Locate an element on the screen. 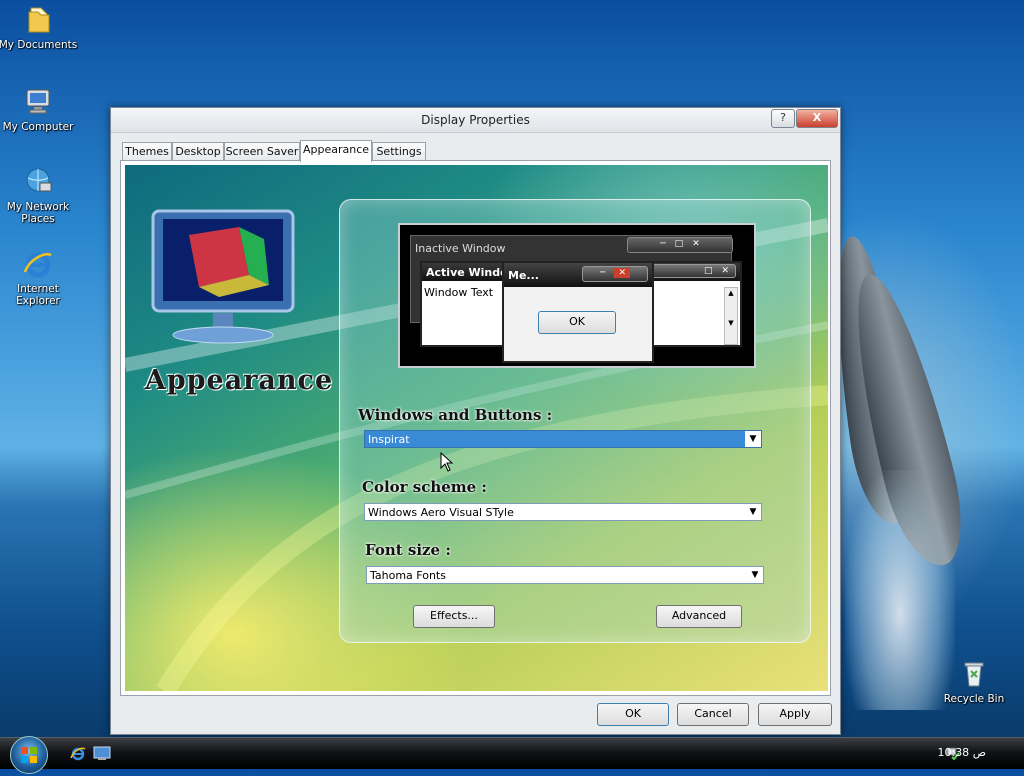 The width and height of the screenshot is (1024, 776). color-scheme-value: Windows Aero Visual STyle is located at coordinates (441, 512).